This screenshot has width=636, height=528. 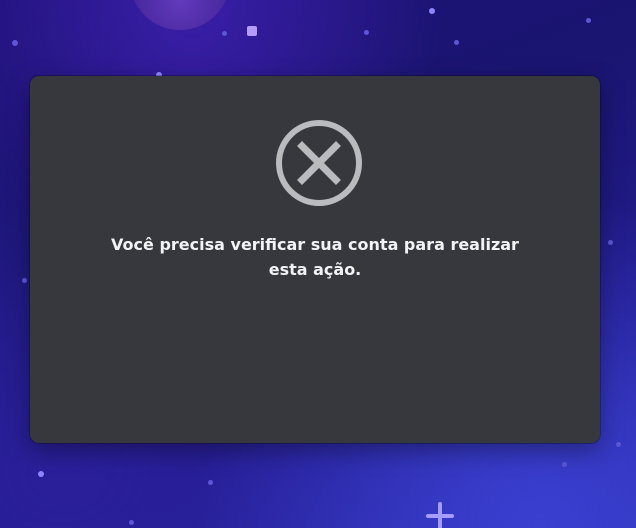 I want to click on sparkle-decoration, so click(x=440, y=515).